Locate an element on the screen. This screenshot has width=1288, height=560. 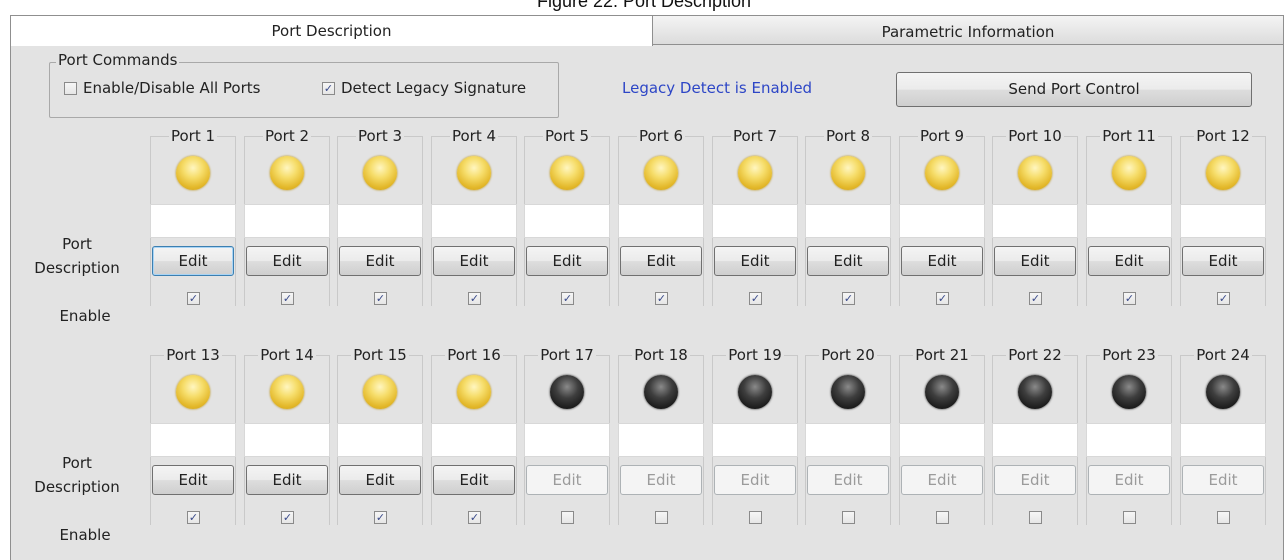
port-title: Port 7 is located at coordinates (755, 136).